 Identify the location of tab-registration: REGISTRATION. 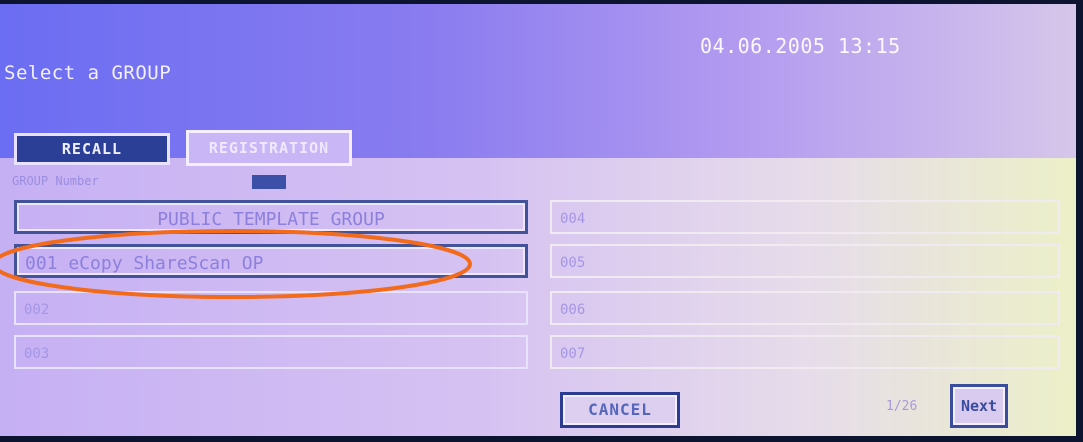
(269, 148).